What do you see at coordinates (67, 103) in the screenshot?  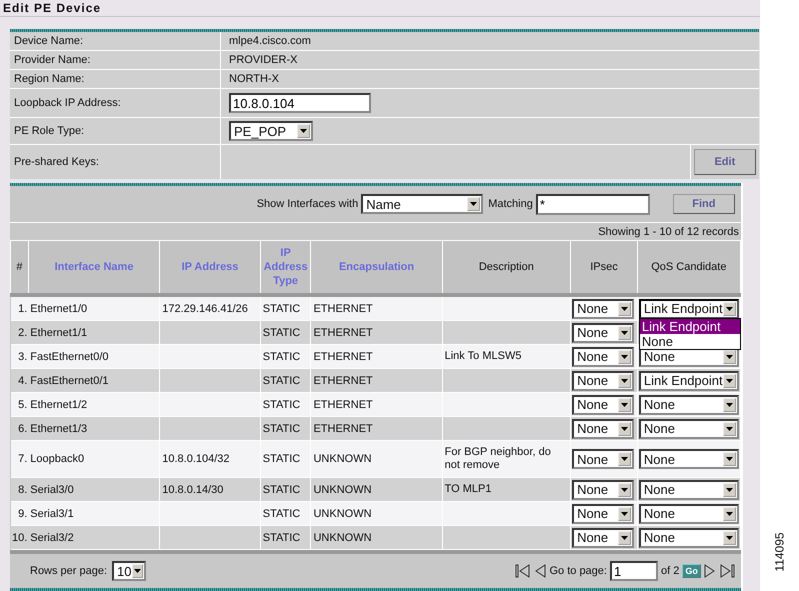 I see `field-label: Loopback IP Address:` at bounding box center [67, 103].